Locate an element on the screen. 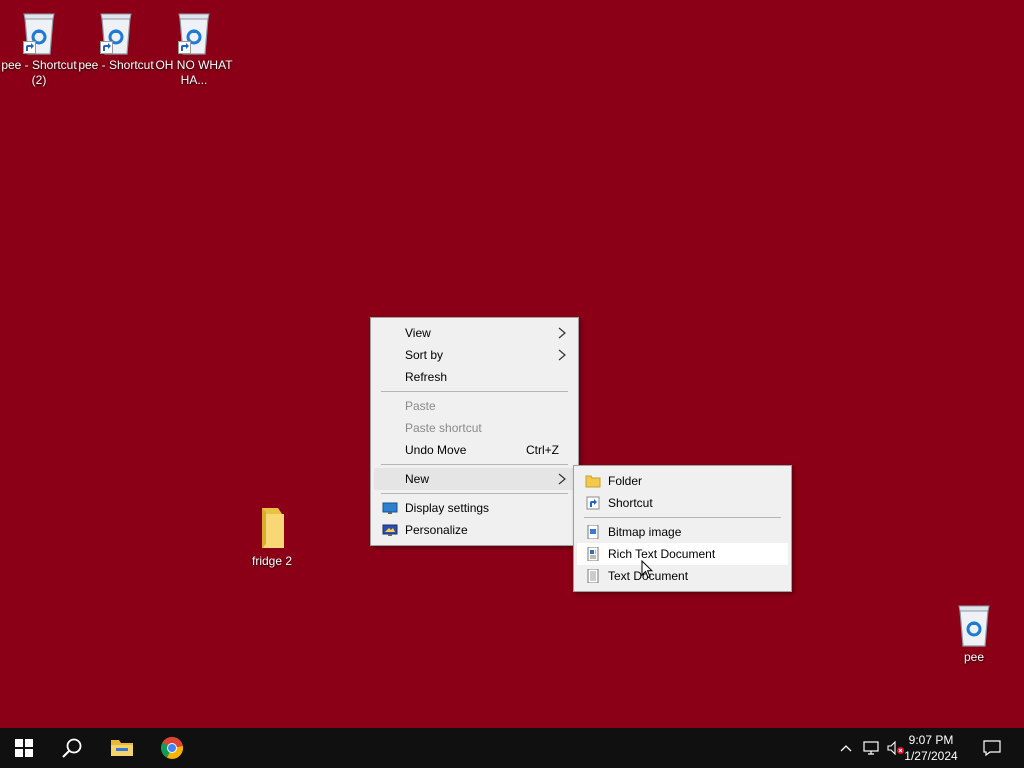 This screenshot has height=768, width=1024. desktop-icon-fridge-2: fridge 2 is located at coordinates (272, 536).